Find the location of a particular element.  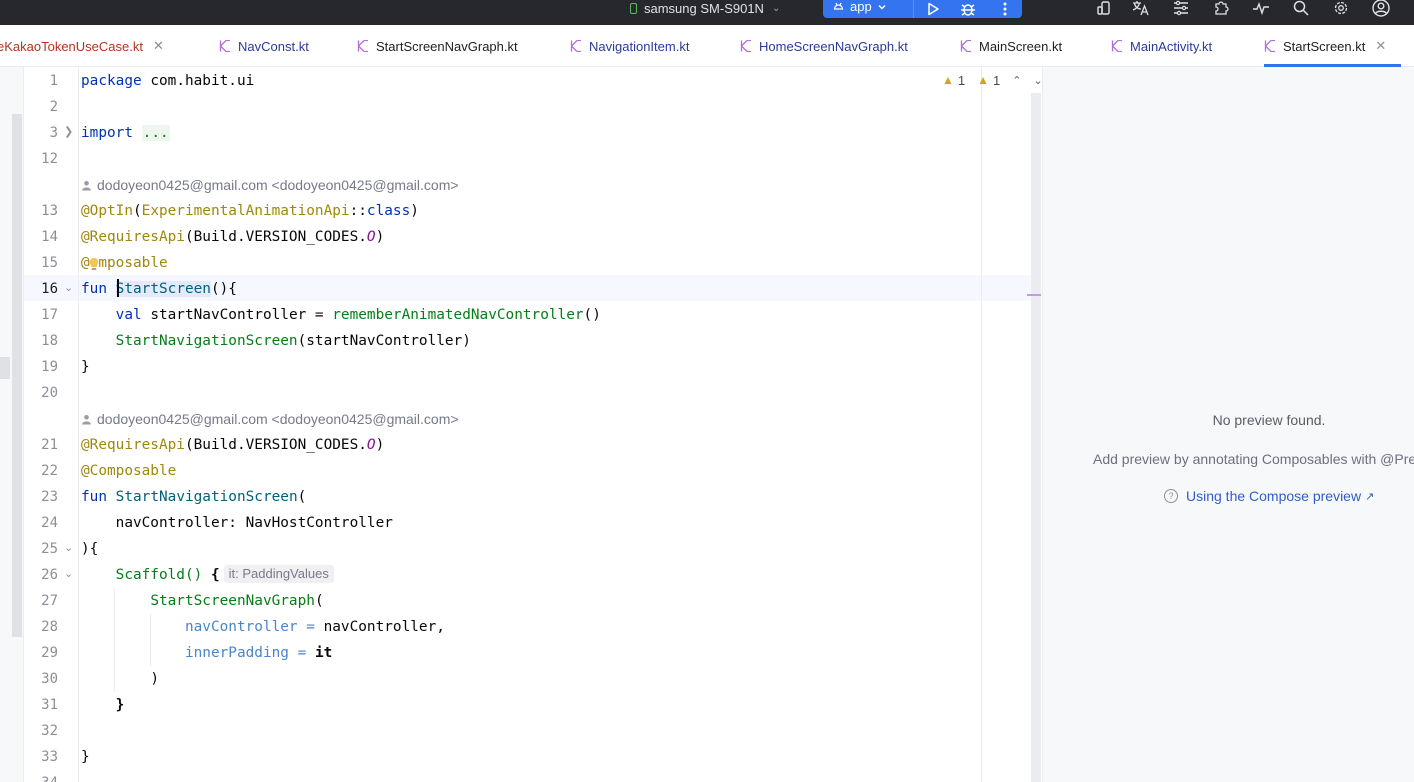

search-button is located at coordinates (1301, 9).